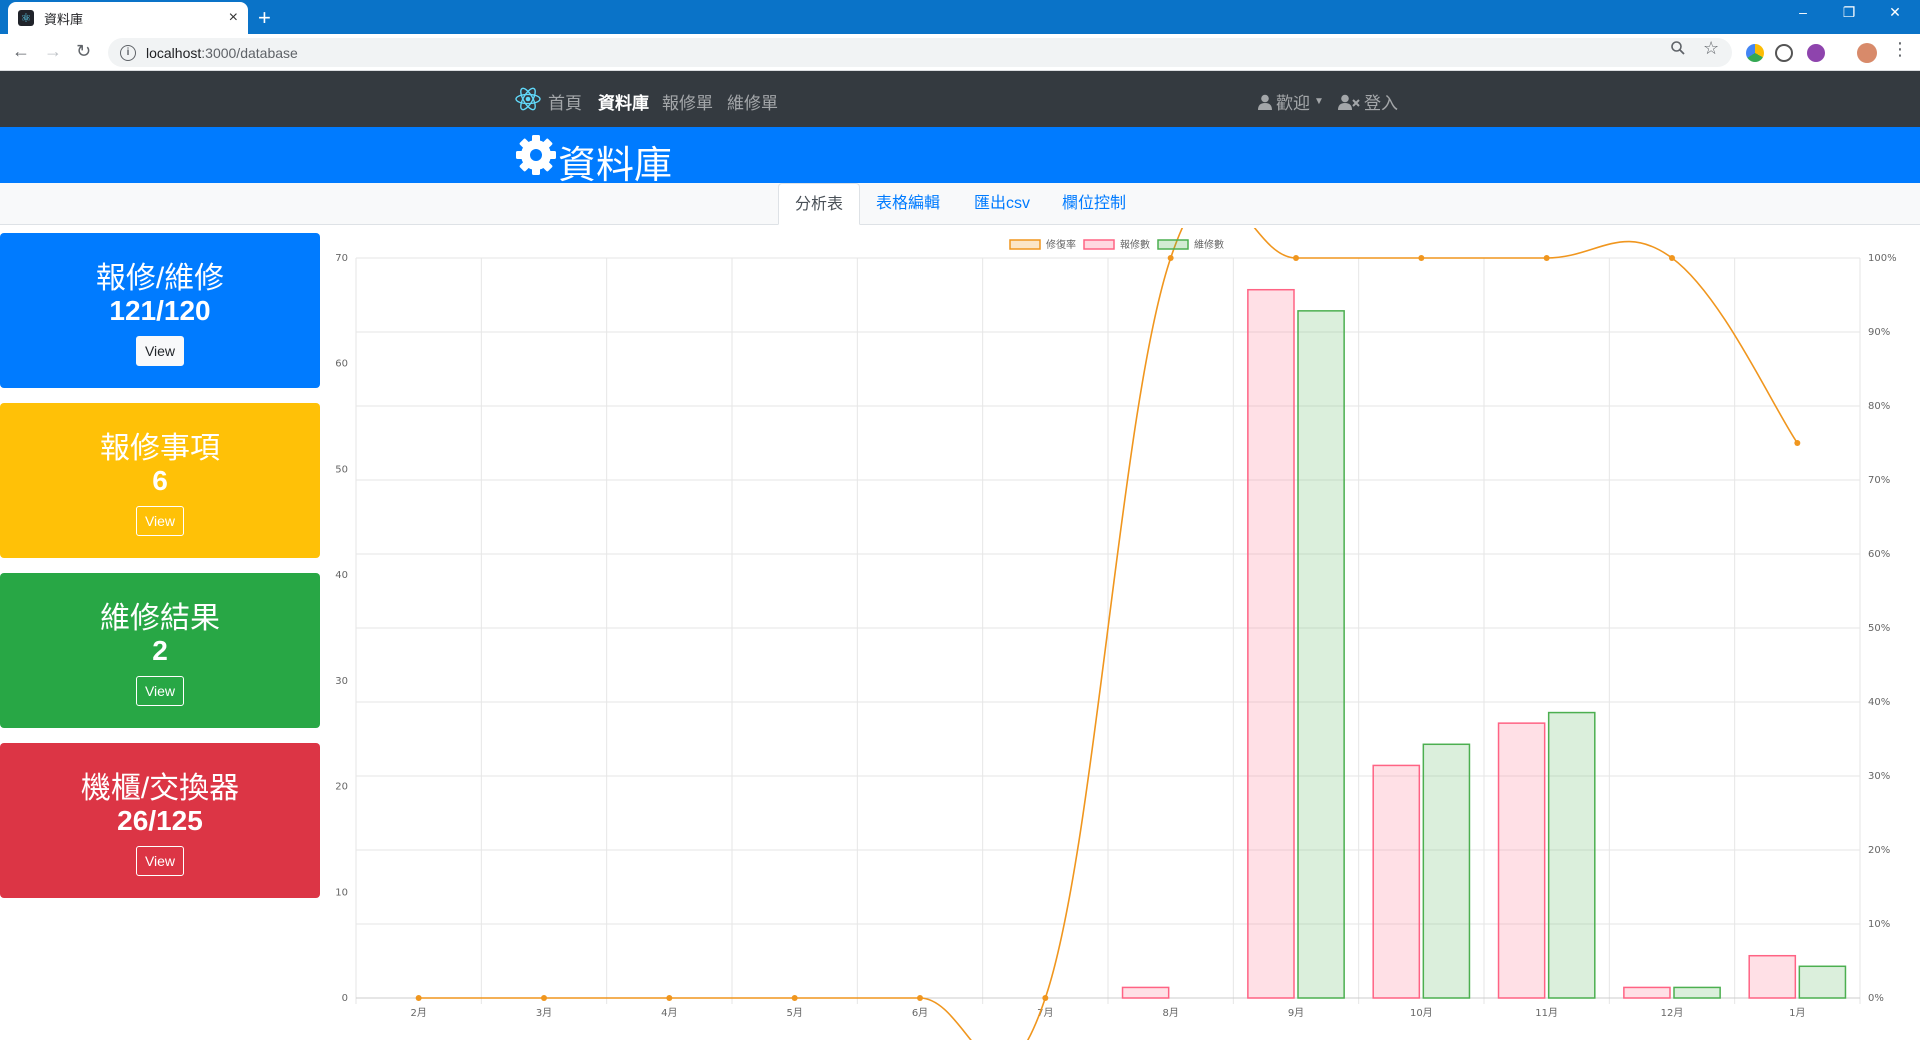 The height and width of the screenshot is (1040, 1920). I want to click on x-tick-label: 5月, so click(794, 1013).